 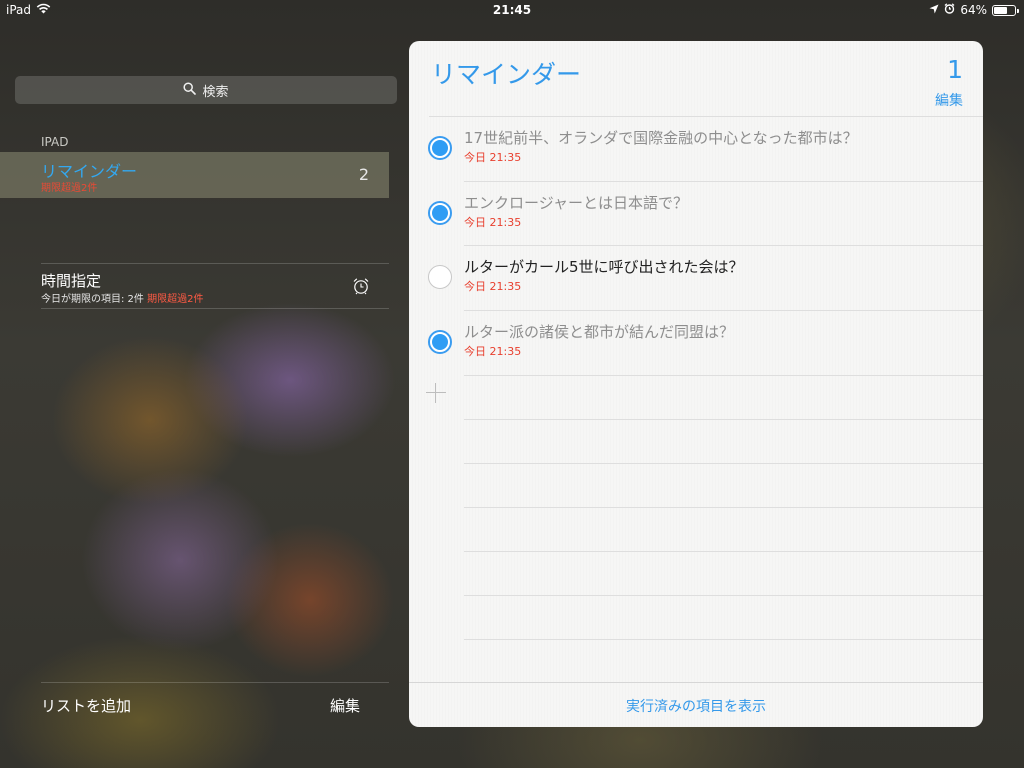 What do you see at coordinates (92, 299) in the screenshot?
I see `scheduled-due-today: 今日が期限の項目: 2件` at bounding box center [92, 299].